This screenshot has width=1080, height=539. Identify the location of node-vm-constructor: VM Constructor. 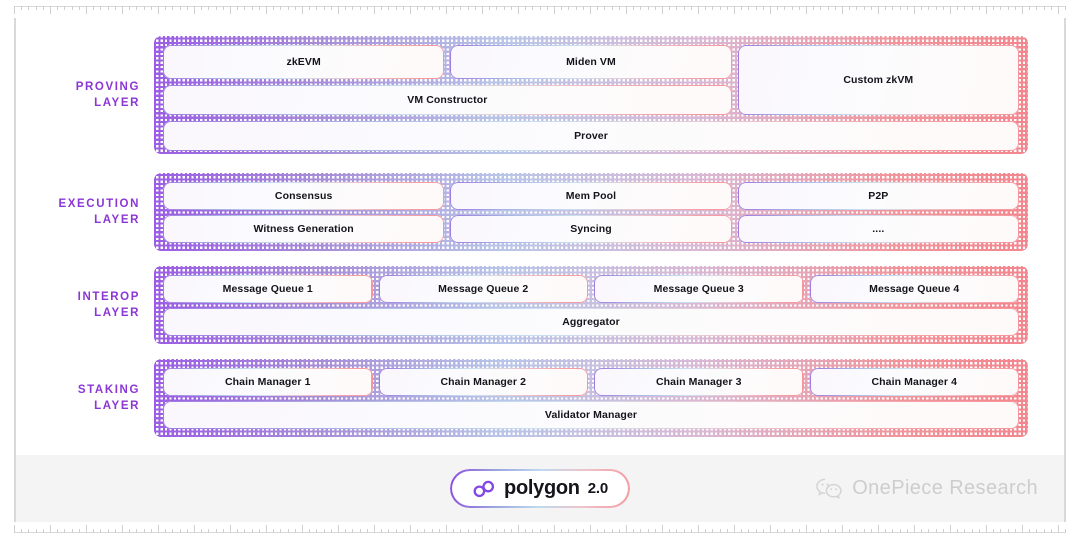
(447, 100).